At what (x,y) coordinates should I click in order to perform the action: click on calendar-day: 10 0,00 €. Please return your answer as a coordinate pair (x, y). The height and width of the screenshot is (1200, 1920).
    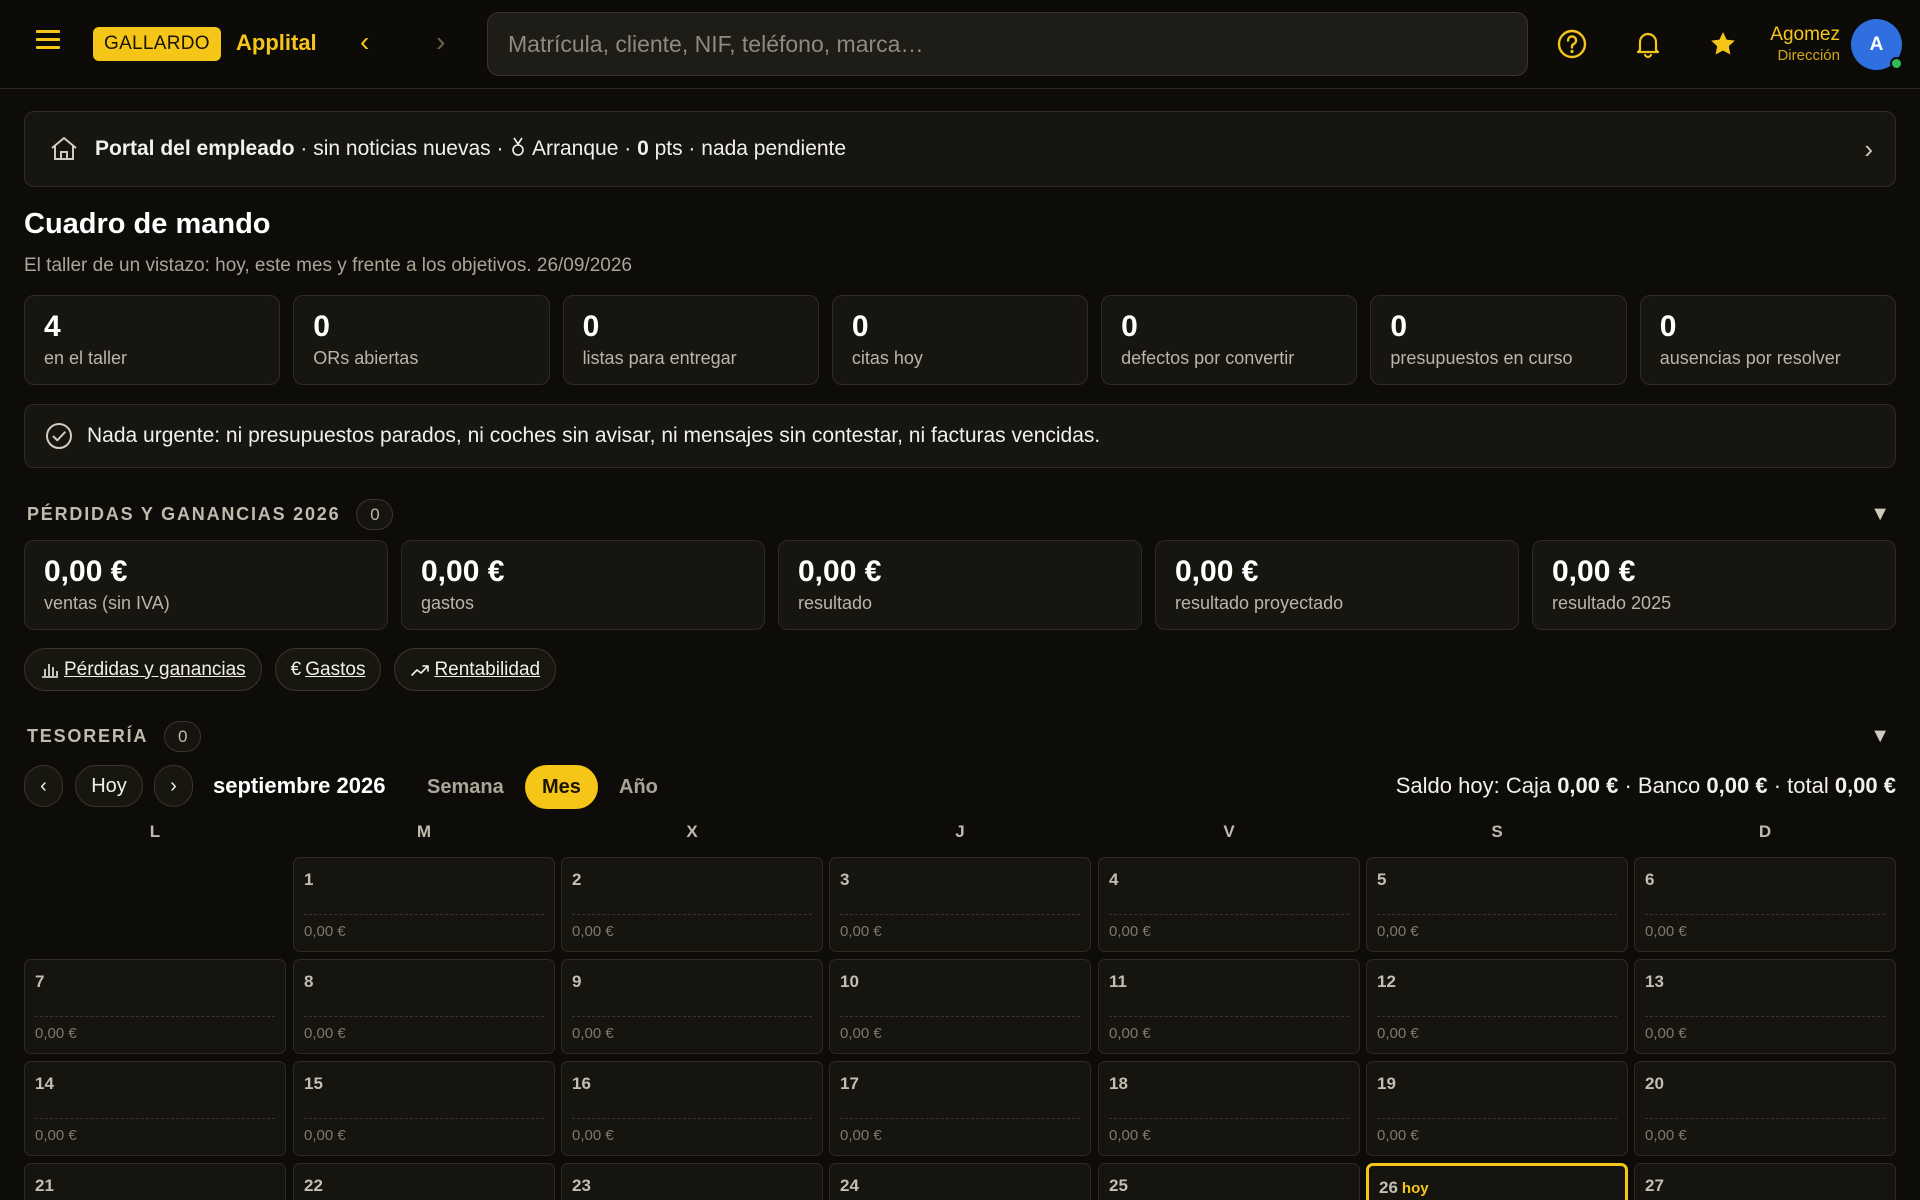
    Looking at the image, I should click on (960, 1006).